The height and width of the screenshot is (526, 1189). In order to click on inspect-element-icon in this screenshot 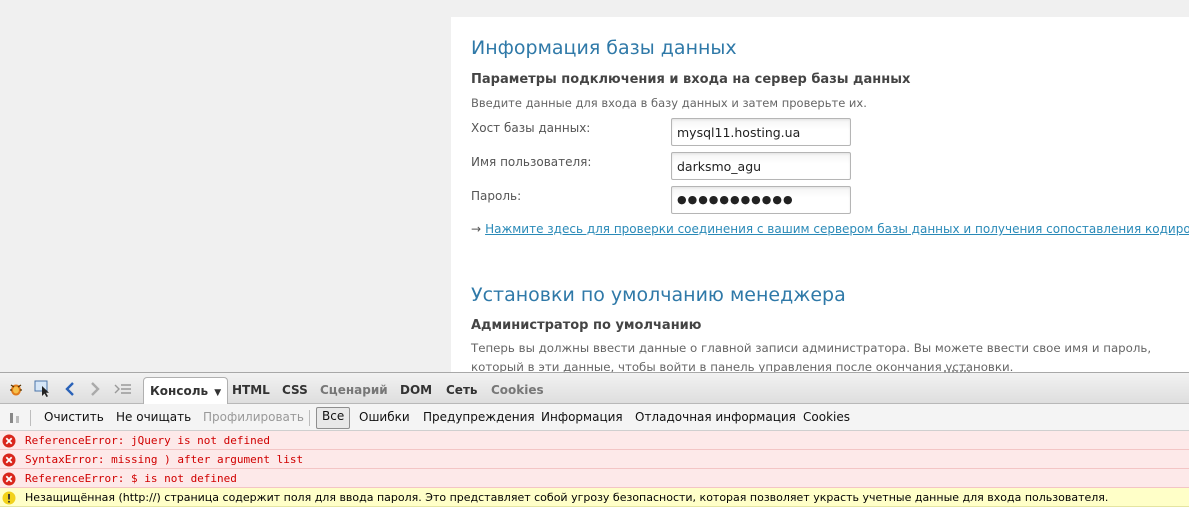, I will do `click(43, 389)`.